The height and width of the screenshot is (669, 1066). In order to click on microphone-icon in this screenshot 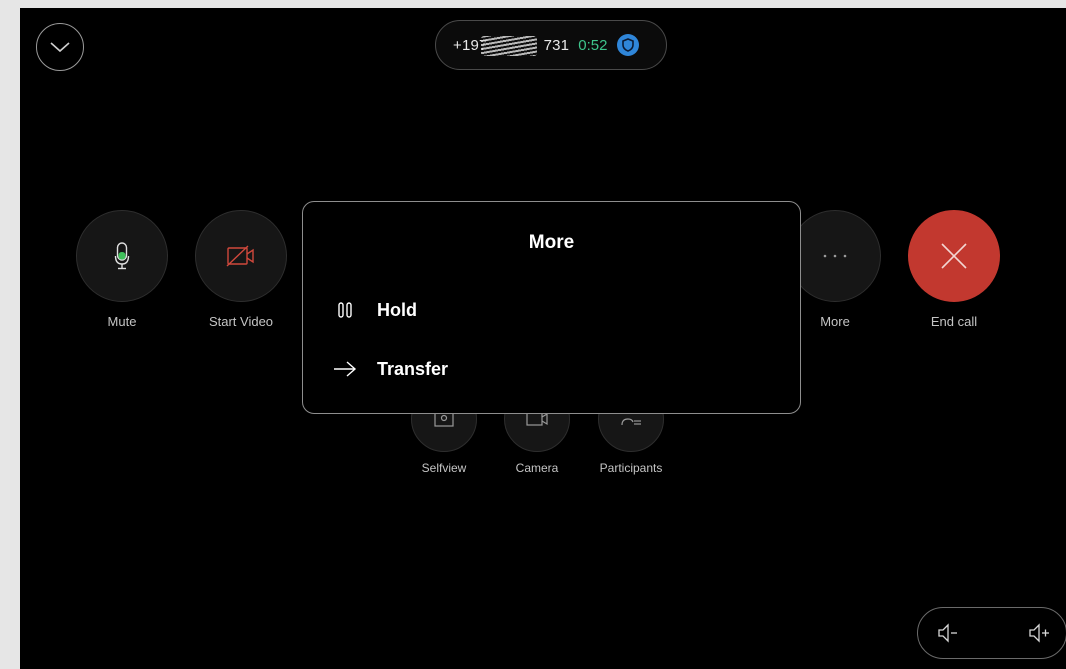, I will do `click(122, 256)`.